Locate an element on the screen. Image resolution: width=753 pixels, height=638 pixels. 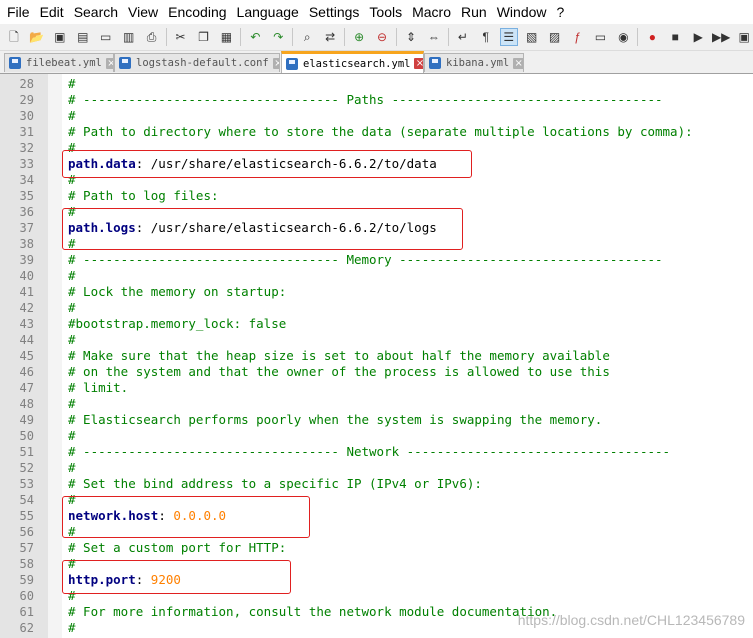
code-line: 35 # Path to log files: is located at coordinates (376, 196).